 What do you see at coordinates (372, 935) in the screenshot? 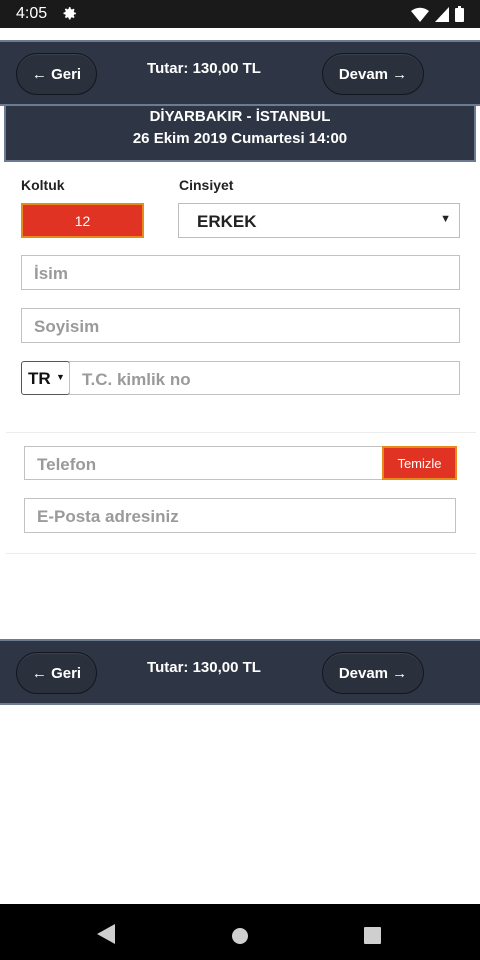
I see `recents-square-icon` at bounding box center [372, 935].